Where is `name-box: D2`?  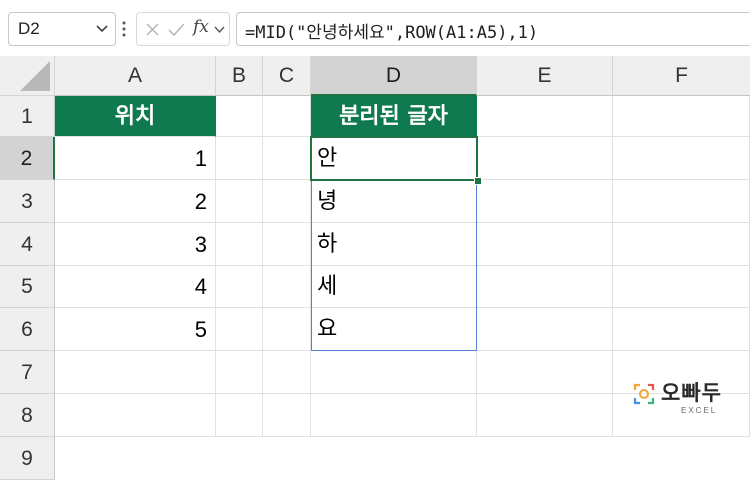
name-box: D2 is located at coordinates (62, 29).